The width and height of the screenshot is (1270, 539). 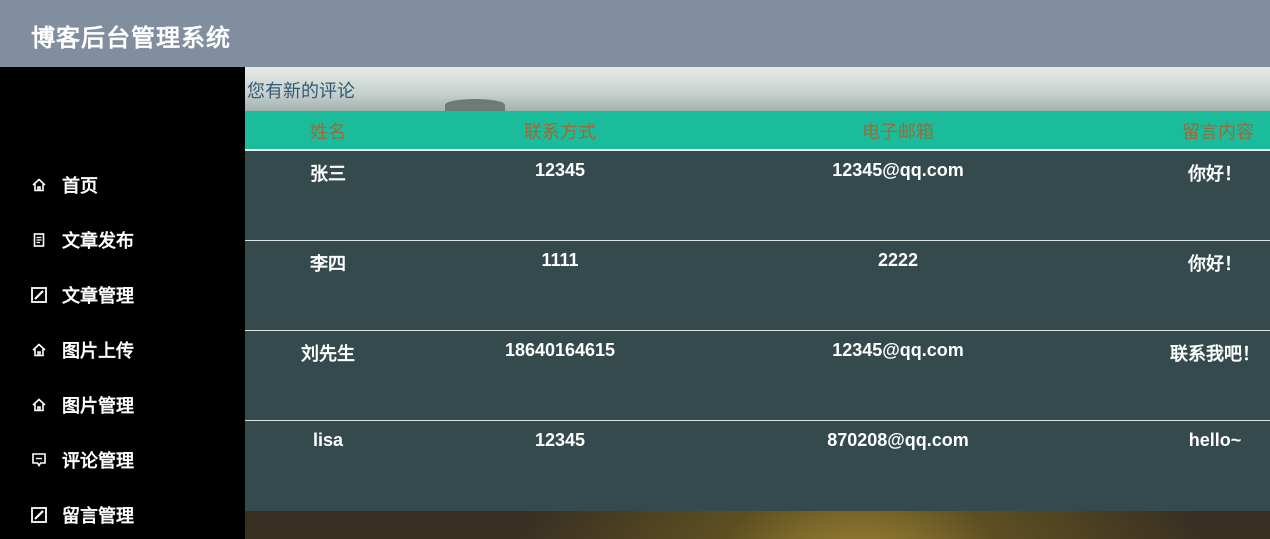 What do you see at coordinates (560, 260) in the screenshot?
I see `cell-contact: 1111` at bounding box center [560, 260].